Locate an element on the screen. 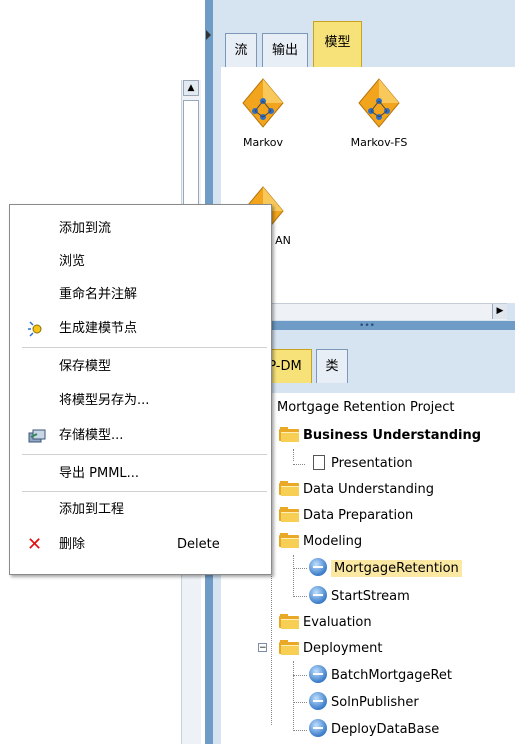  menu-item-label: 删除 is located at coordinates (72, 544).